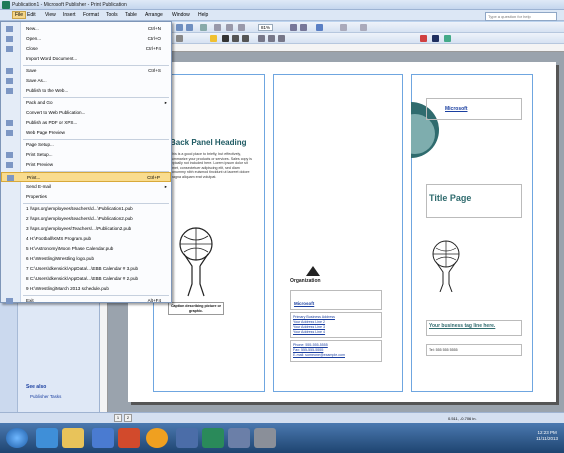 Image resolution: width=564 pixels, height=453 pixels. What do you see at coordinates (86, 289) in the screenshot?
I see `file-menu-item-9-h-wrestling-march-2013-schedule-pub: 9 H:\Wrestling\March 2013 schedule.pub` at bounding box center [86, 289].